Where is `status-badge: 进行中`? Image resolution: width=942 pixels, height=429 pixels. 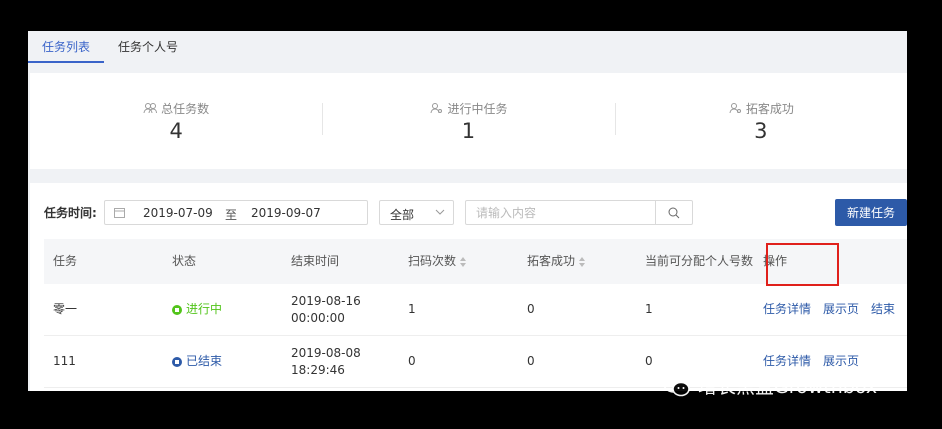 status-badge: 进行中 is located at coordinates (197, 309).